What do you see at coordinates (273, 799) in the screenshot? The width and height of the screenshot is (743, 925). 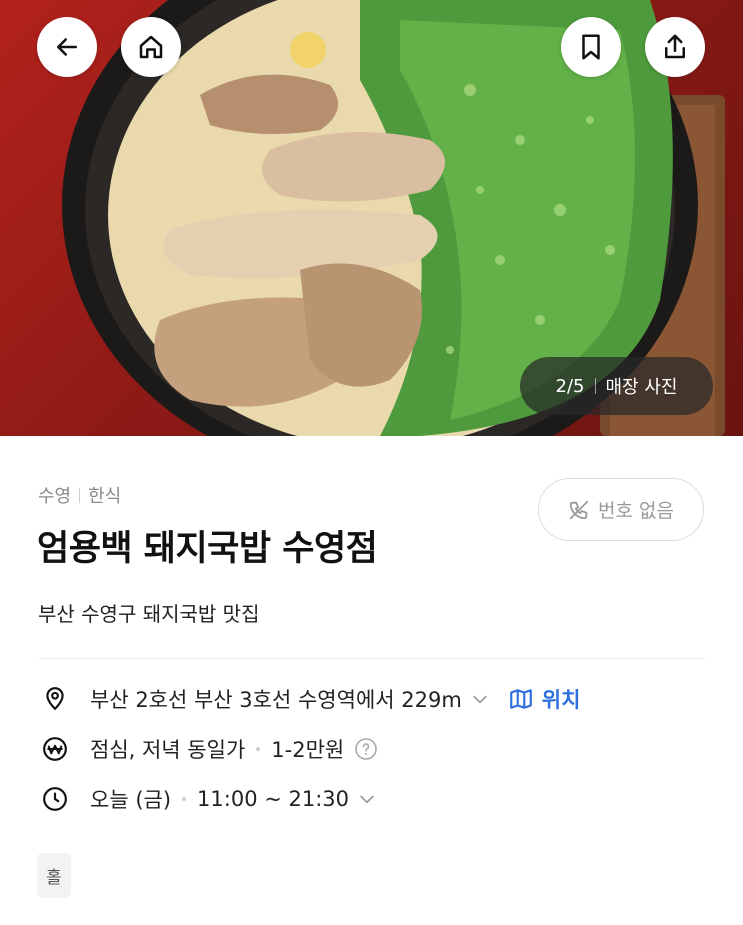 I see `hours-time-text: 11:00 ~ 21:30` at bounding box center [273, 799].